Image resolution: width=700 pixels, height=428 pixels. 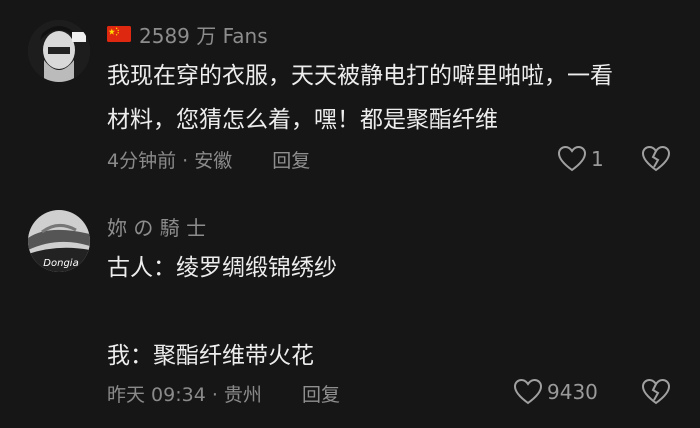 I want to click on comment-line, so click(x=392, y=312).